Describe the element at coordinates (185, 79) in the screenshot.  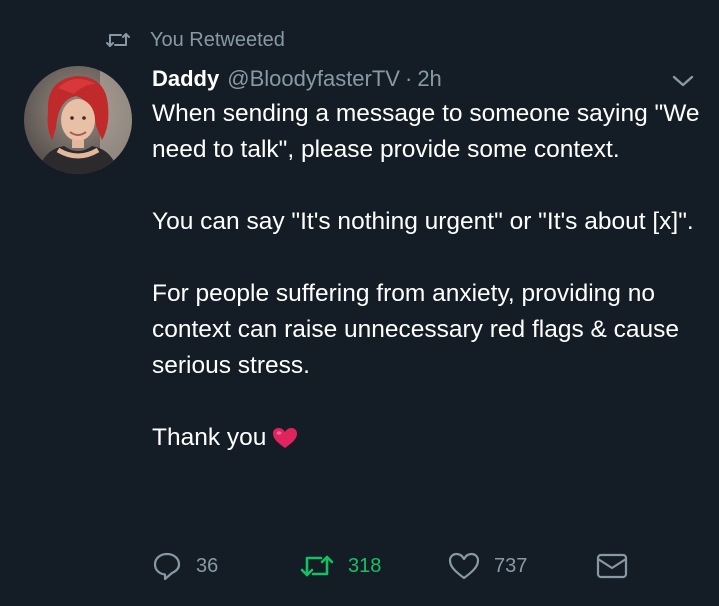
I see `author-name: Daddy` at that location.